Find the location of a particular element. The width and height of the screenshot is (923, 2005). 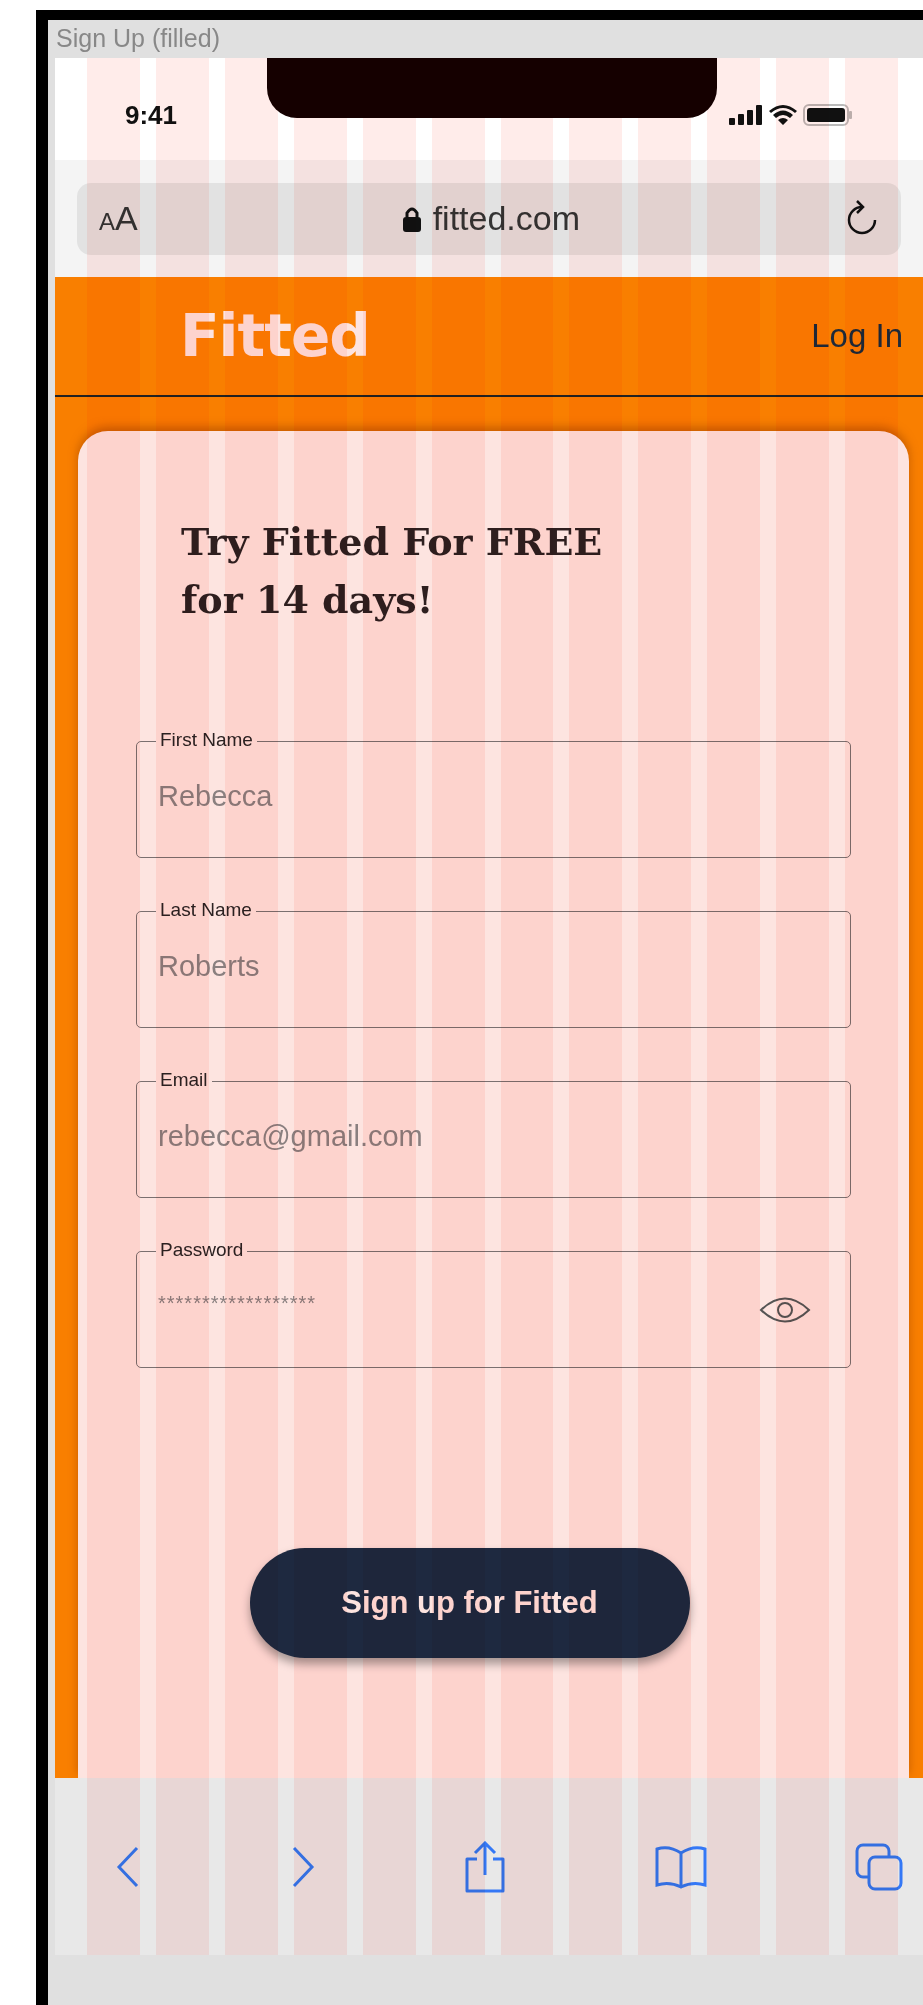

field-value: rebecca@gmail.com is located at coordinates (290, 1136).